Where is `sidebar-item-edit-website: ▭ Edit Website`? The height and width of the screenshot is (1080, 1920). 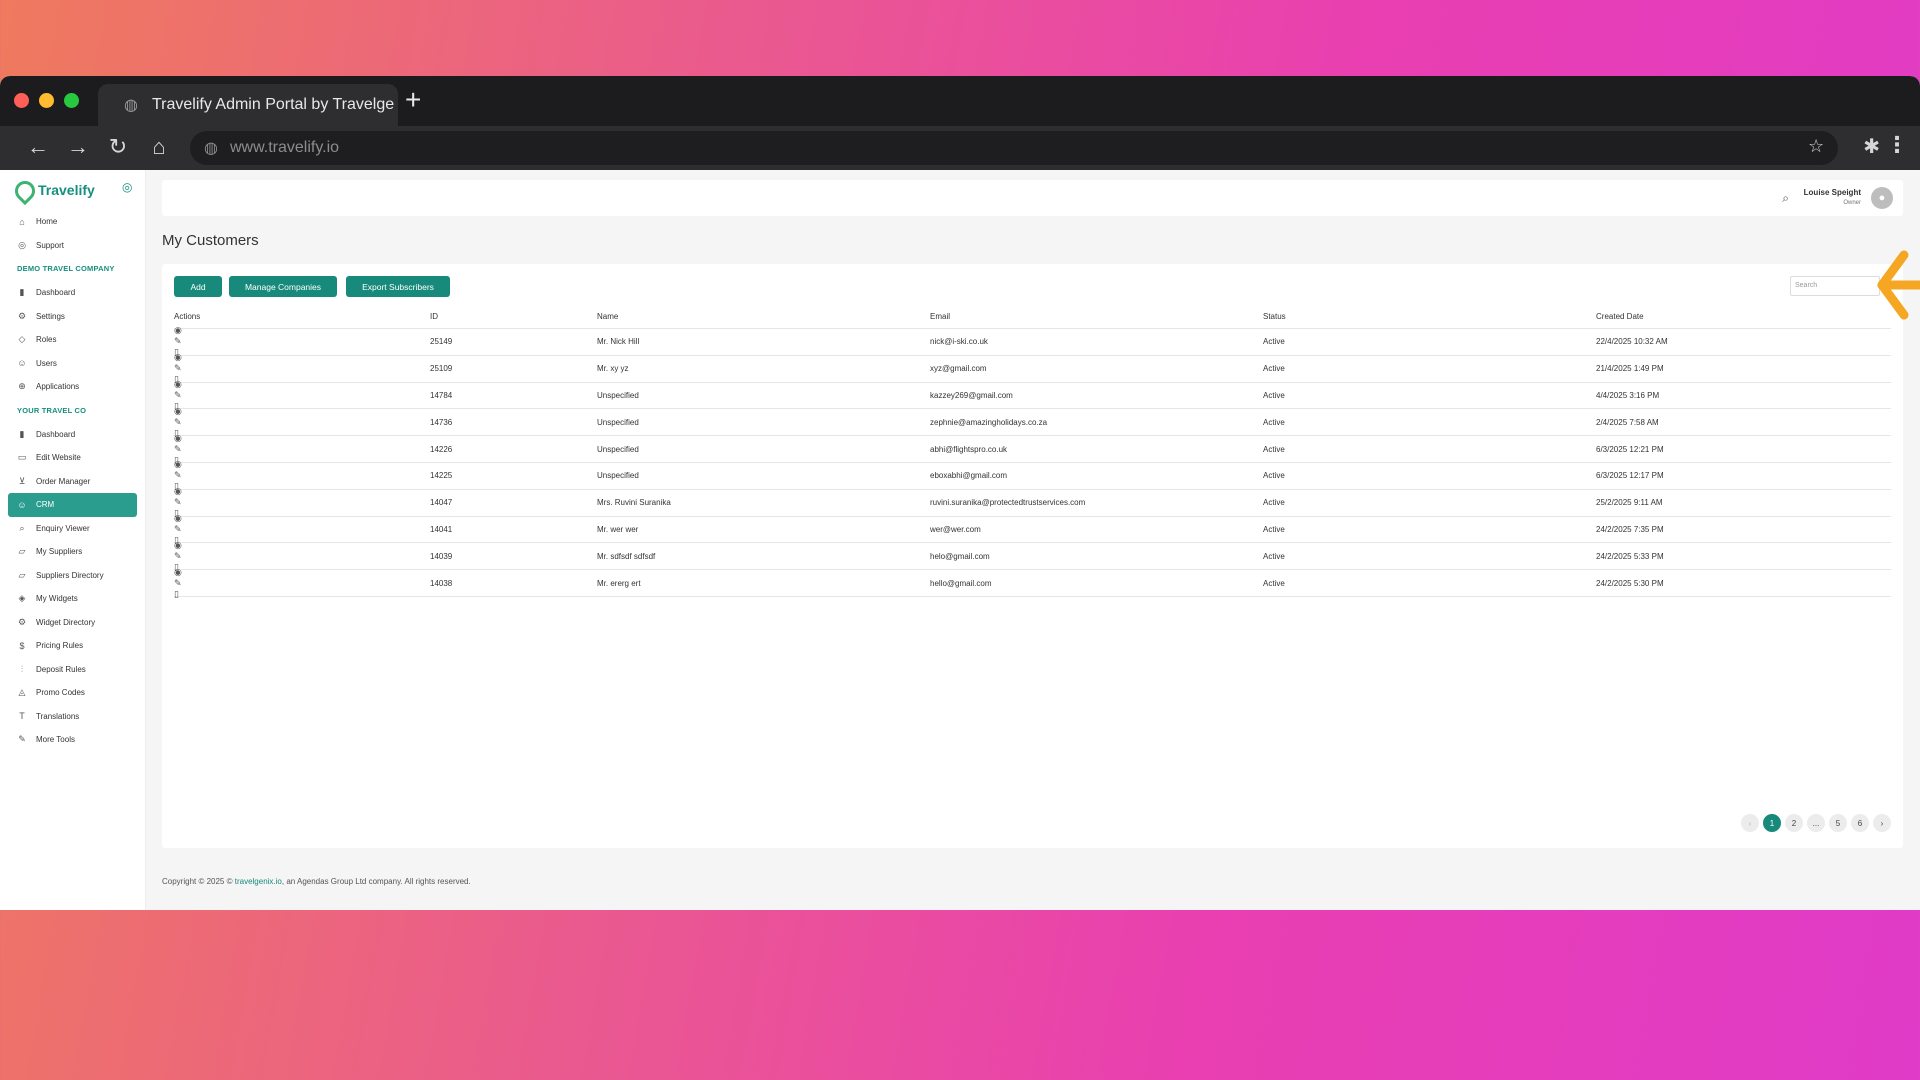
sidebar-item-edit-website: ▭ Edit Website is located at coordinates (72, 458).